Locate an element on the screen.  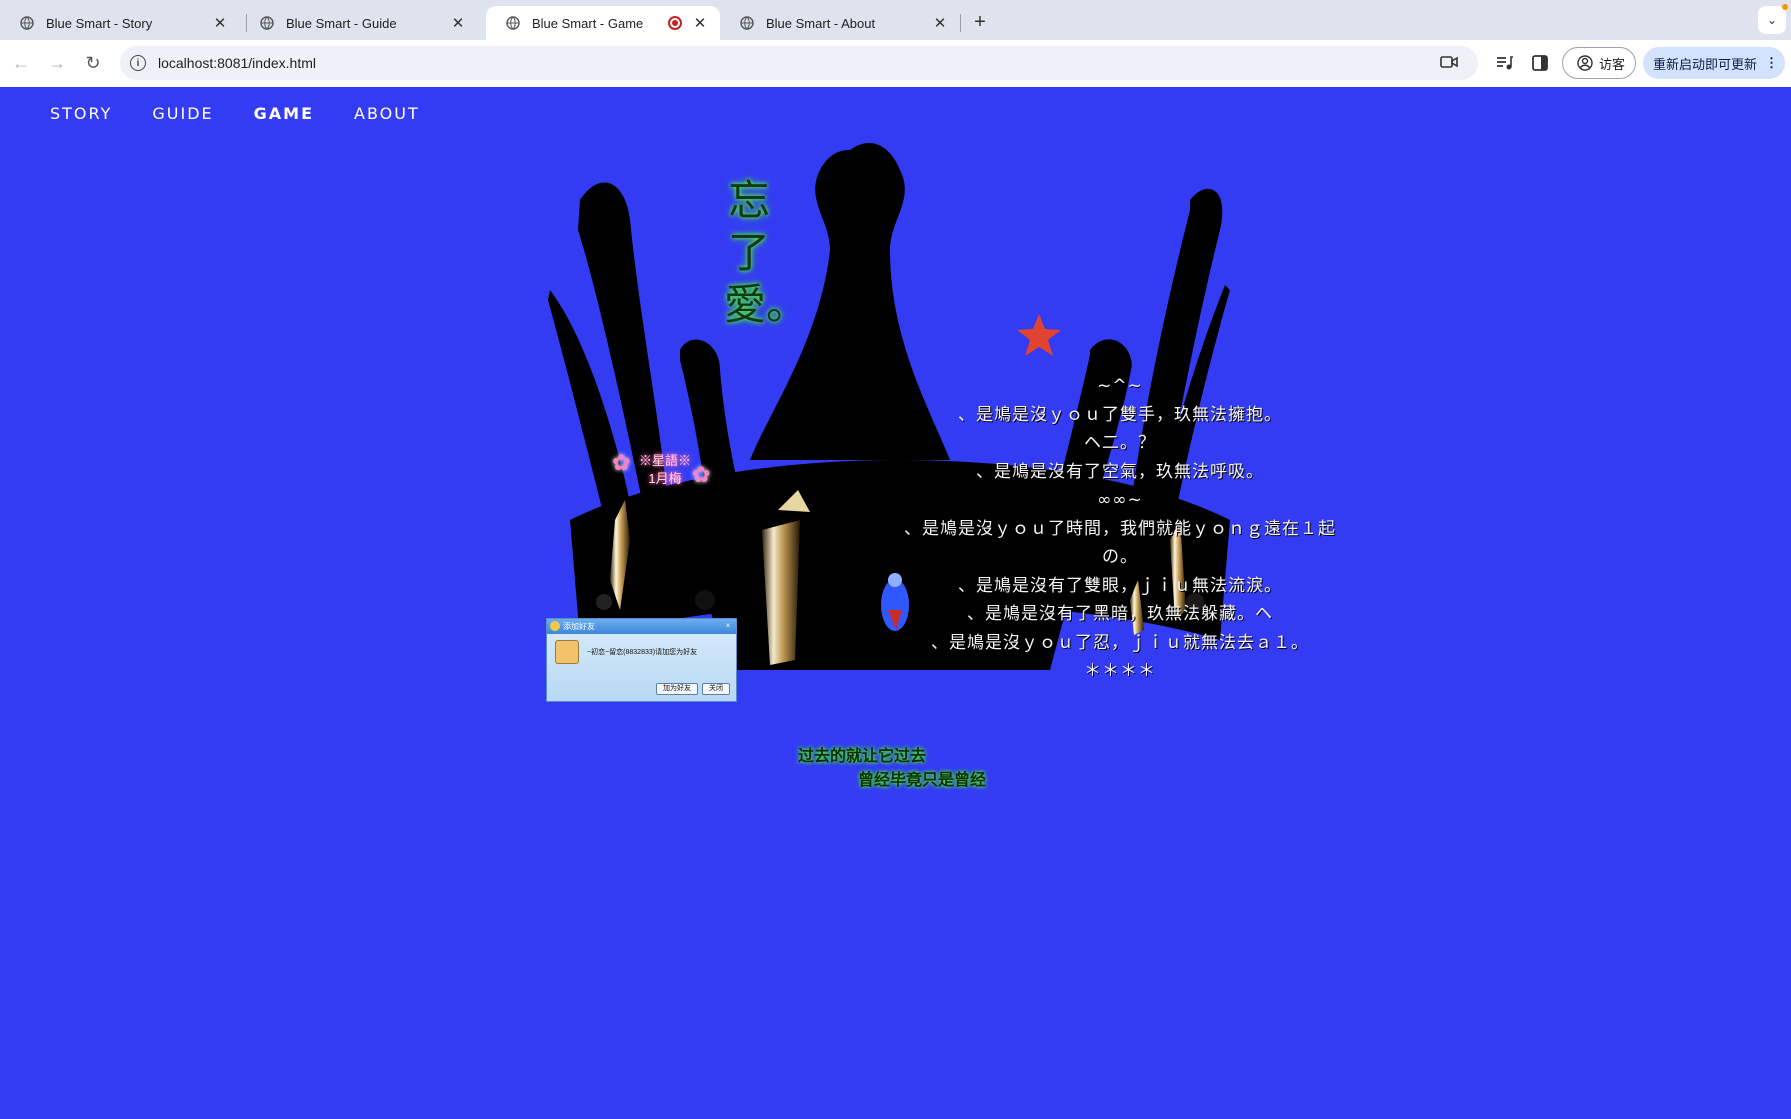
tab-title: Blue Smart - Guide is located at coordinates (341, 23).